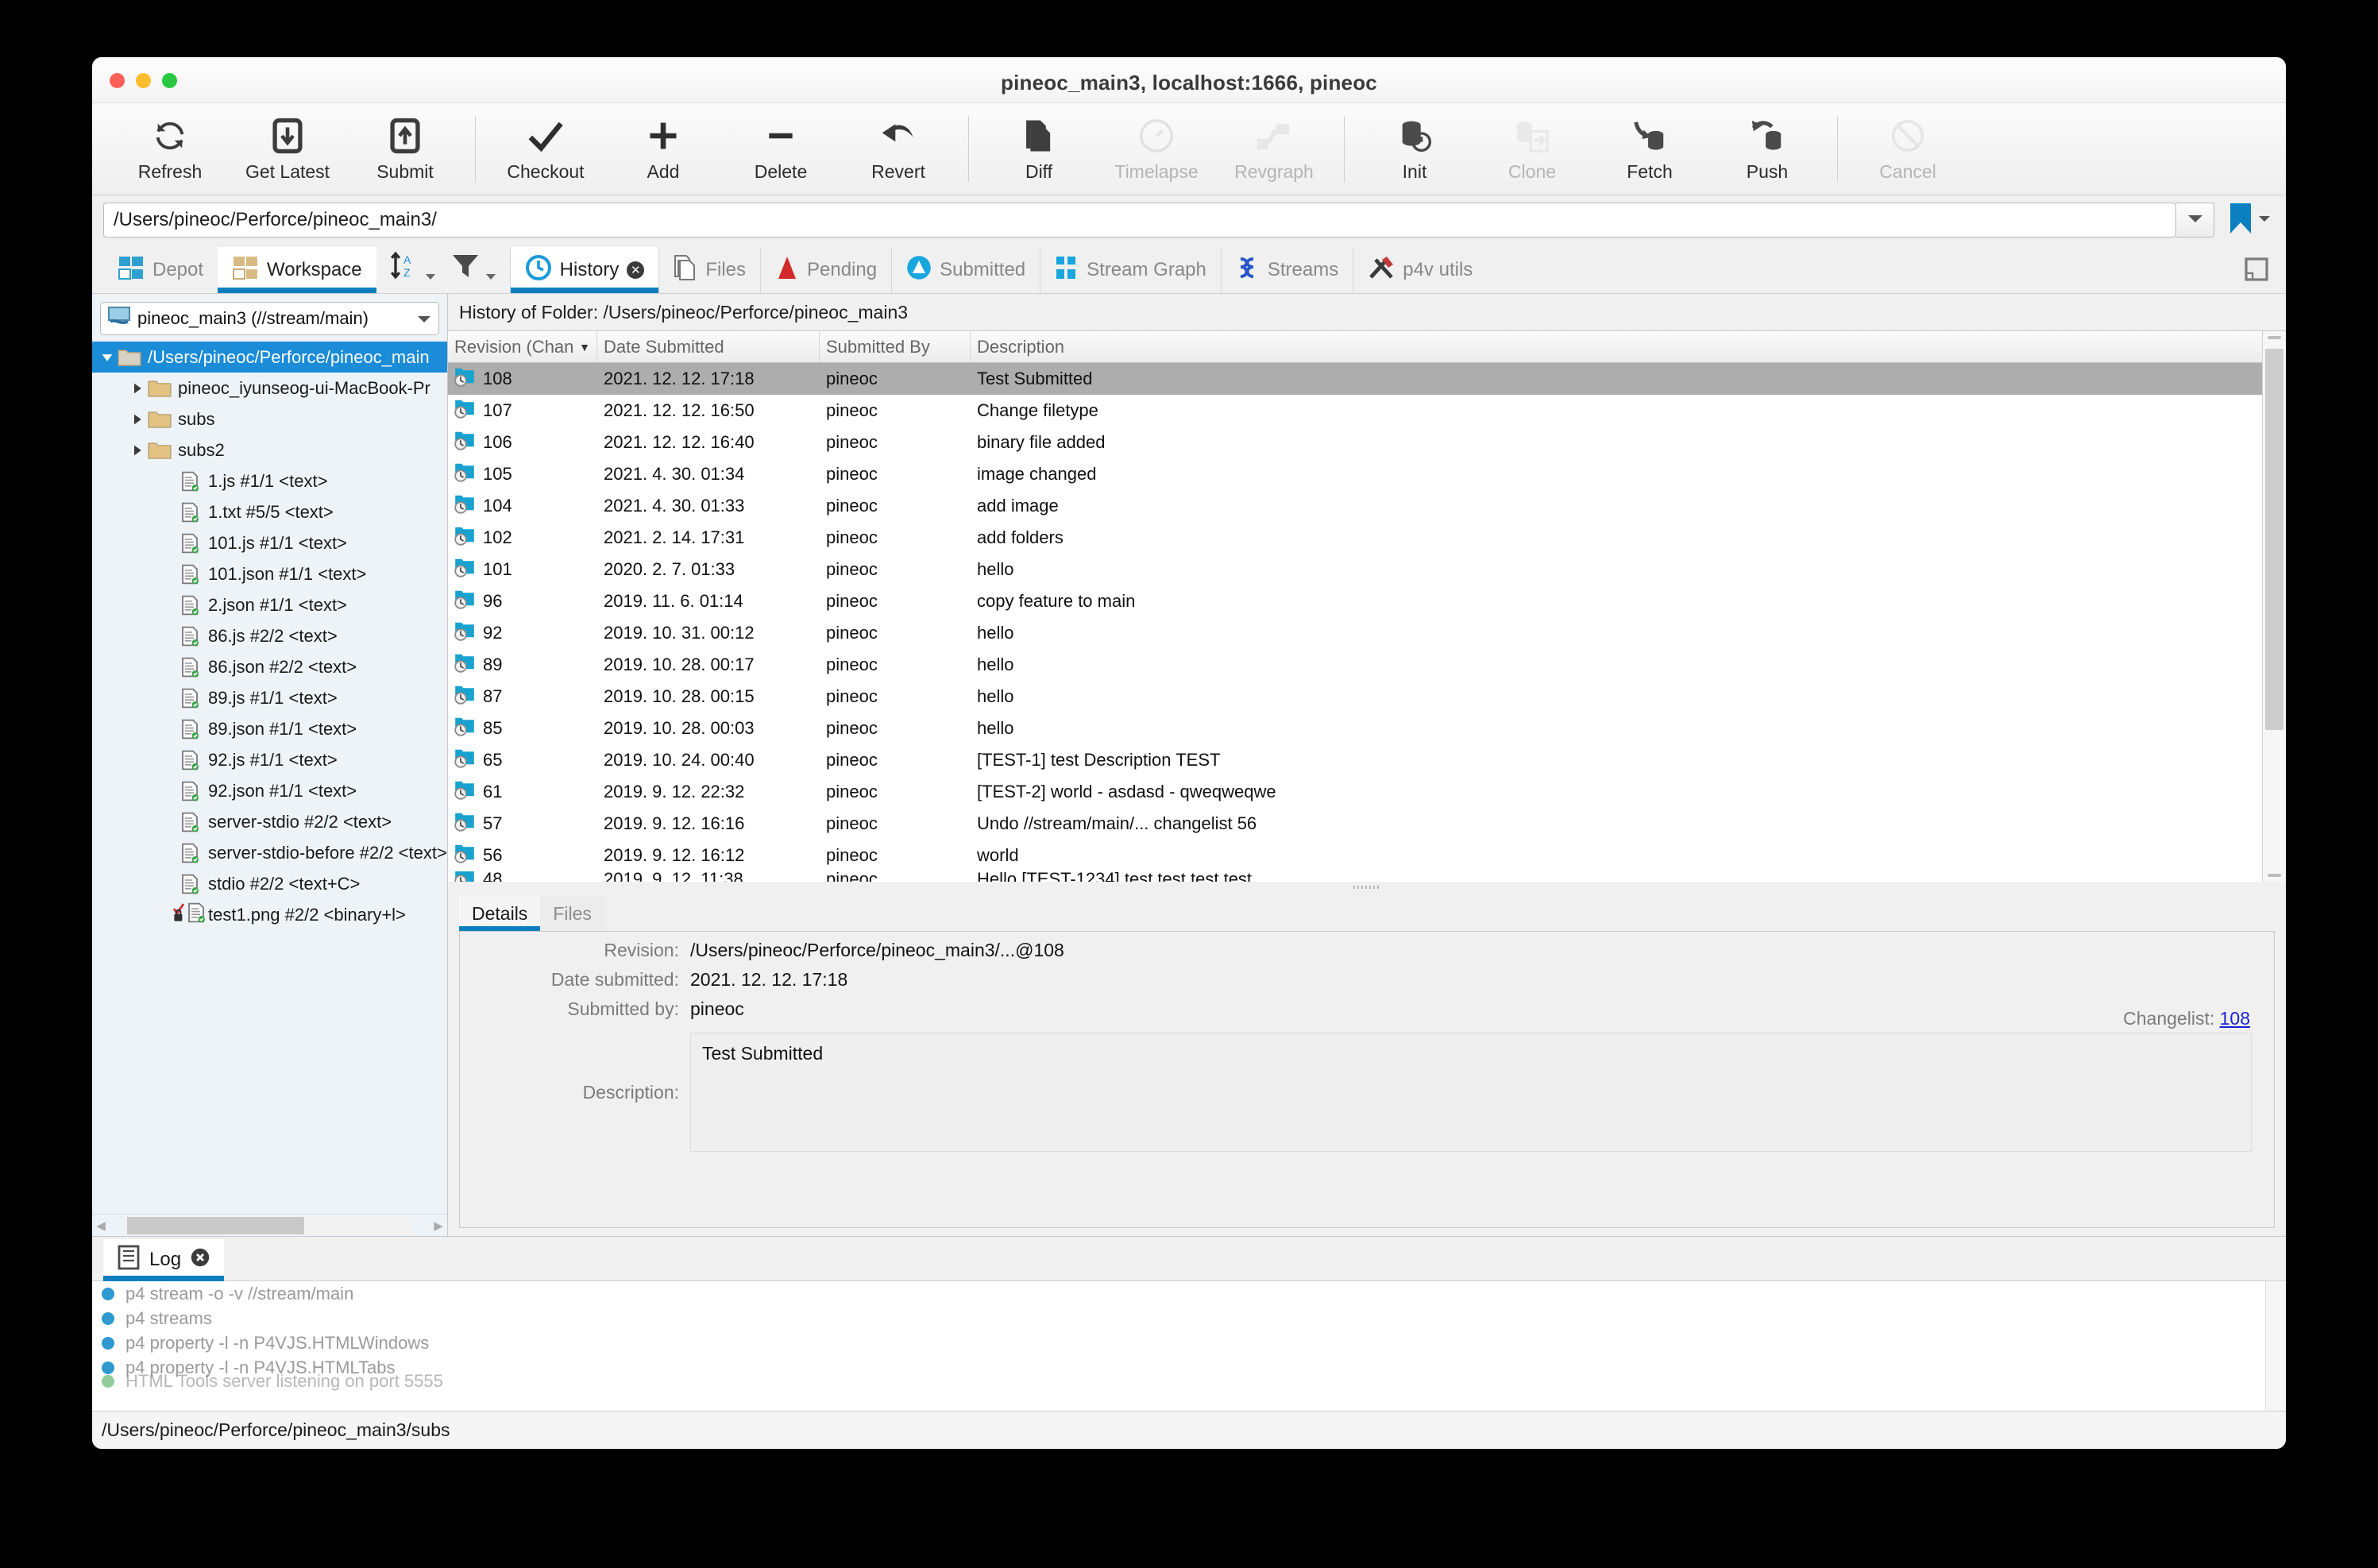 The width and height of the screenshot is (2378, 1568). What do you see at coordinates (1131, 270) in the screenshot?
I see `tab-stream-graph: Stream Graph` at bounding box center [1131, 270].